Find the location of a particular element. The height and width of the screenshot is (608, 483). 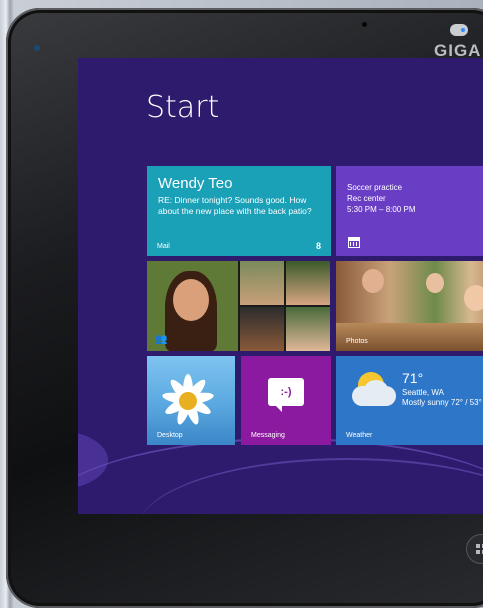

messaging-tile: :-) Messaging is located at coordinates (286, 400).